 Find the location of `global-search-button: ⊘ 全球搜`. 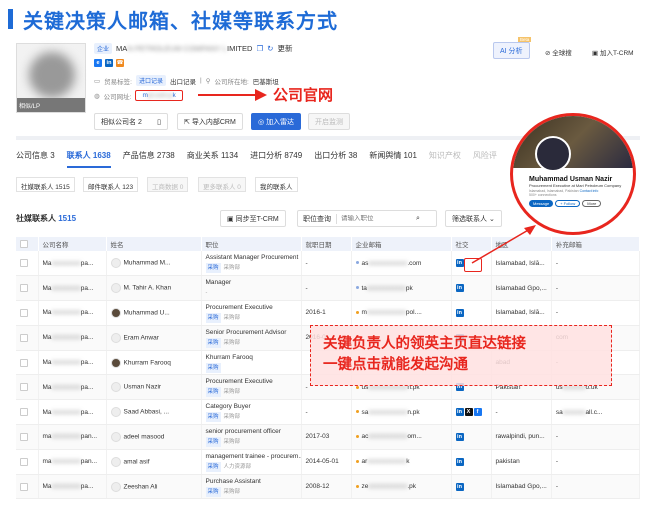

global-search-button: ⊘ 全球搜 is located at coordinates (558, 52).